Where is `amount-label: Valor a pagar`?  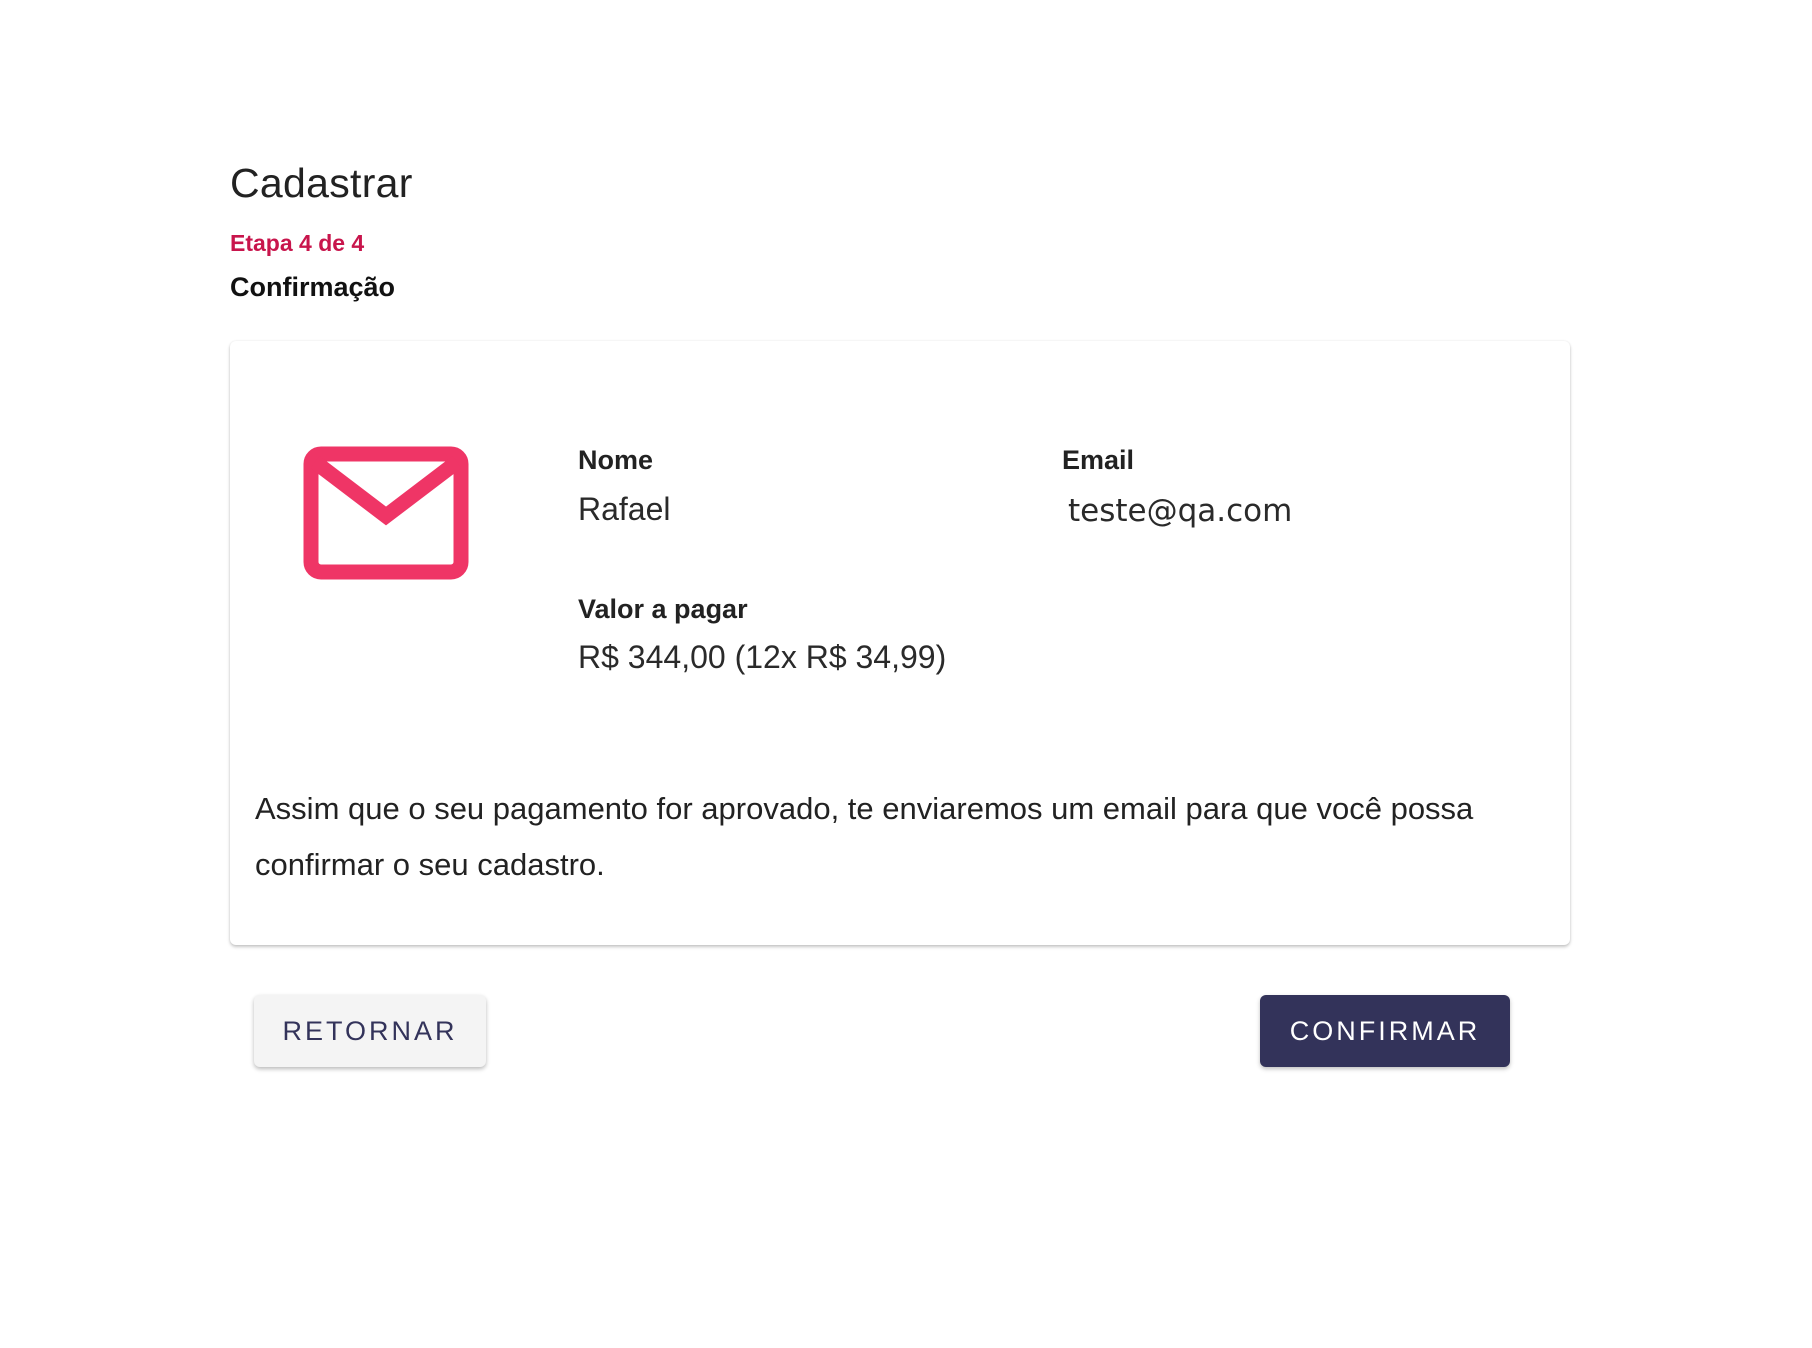
amount-label: Valor a pagar is located at coordinates (663, 609).